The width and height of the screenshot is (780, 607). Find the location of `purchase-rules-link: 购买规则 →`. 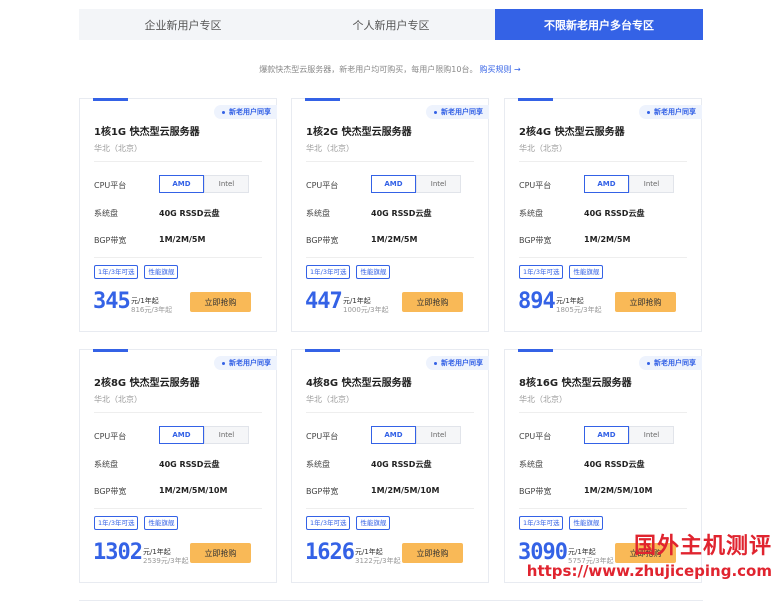

purchase-rules-link: 购买规则 → is located at coordinates (499, 69).